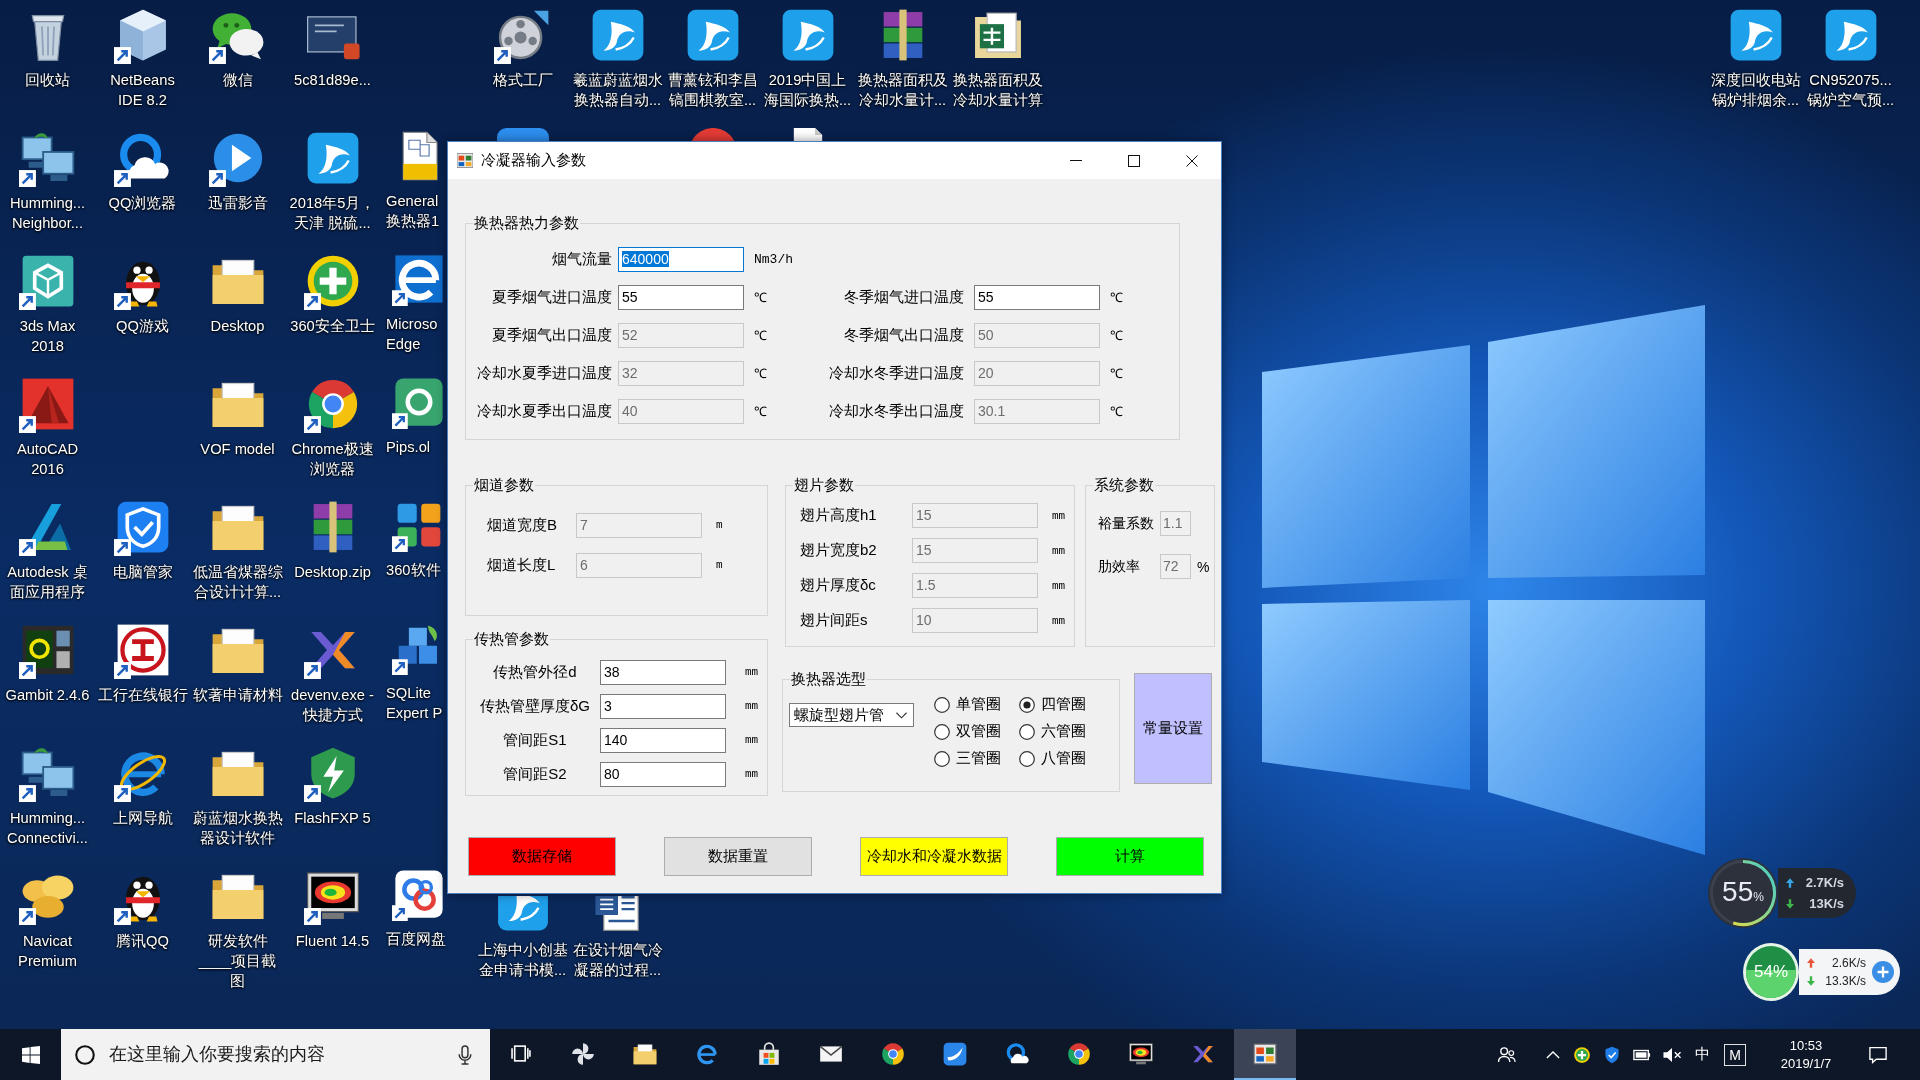 This screenshot has width=1920, height=1080. What do you see at coordinates (967, 758) in the screenshot?
I see `radio-button: 三管圈` at bounding box center [967, 758].